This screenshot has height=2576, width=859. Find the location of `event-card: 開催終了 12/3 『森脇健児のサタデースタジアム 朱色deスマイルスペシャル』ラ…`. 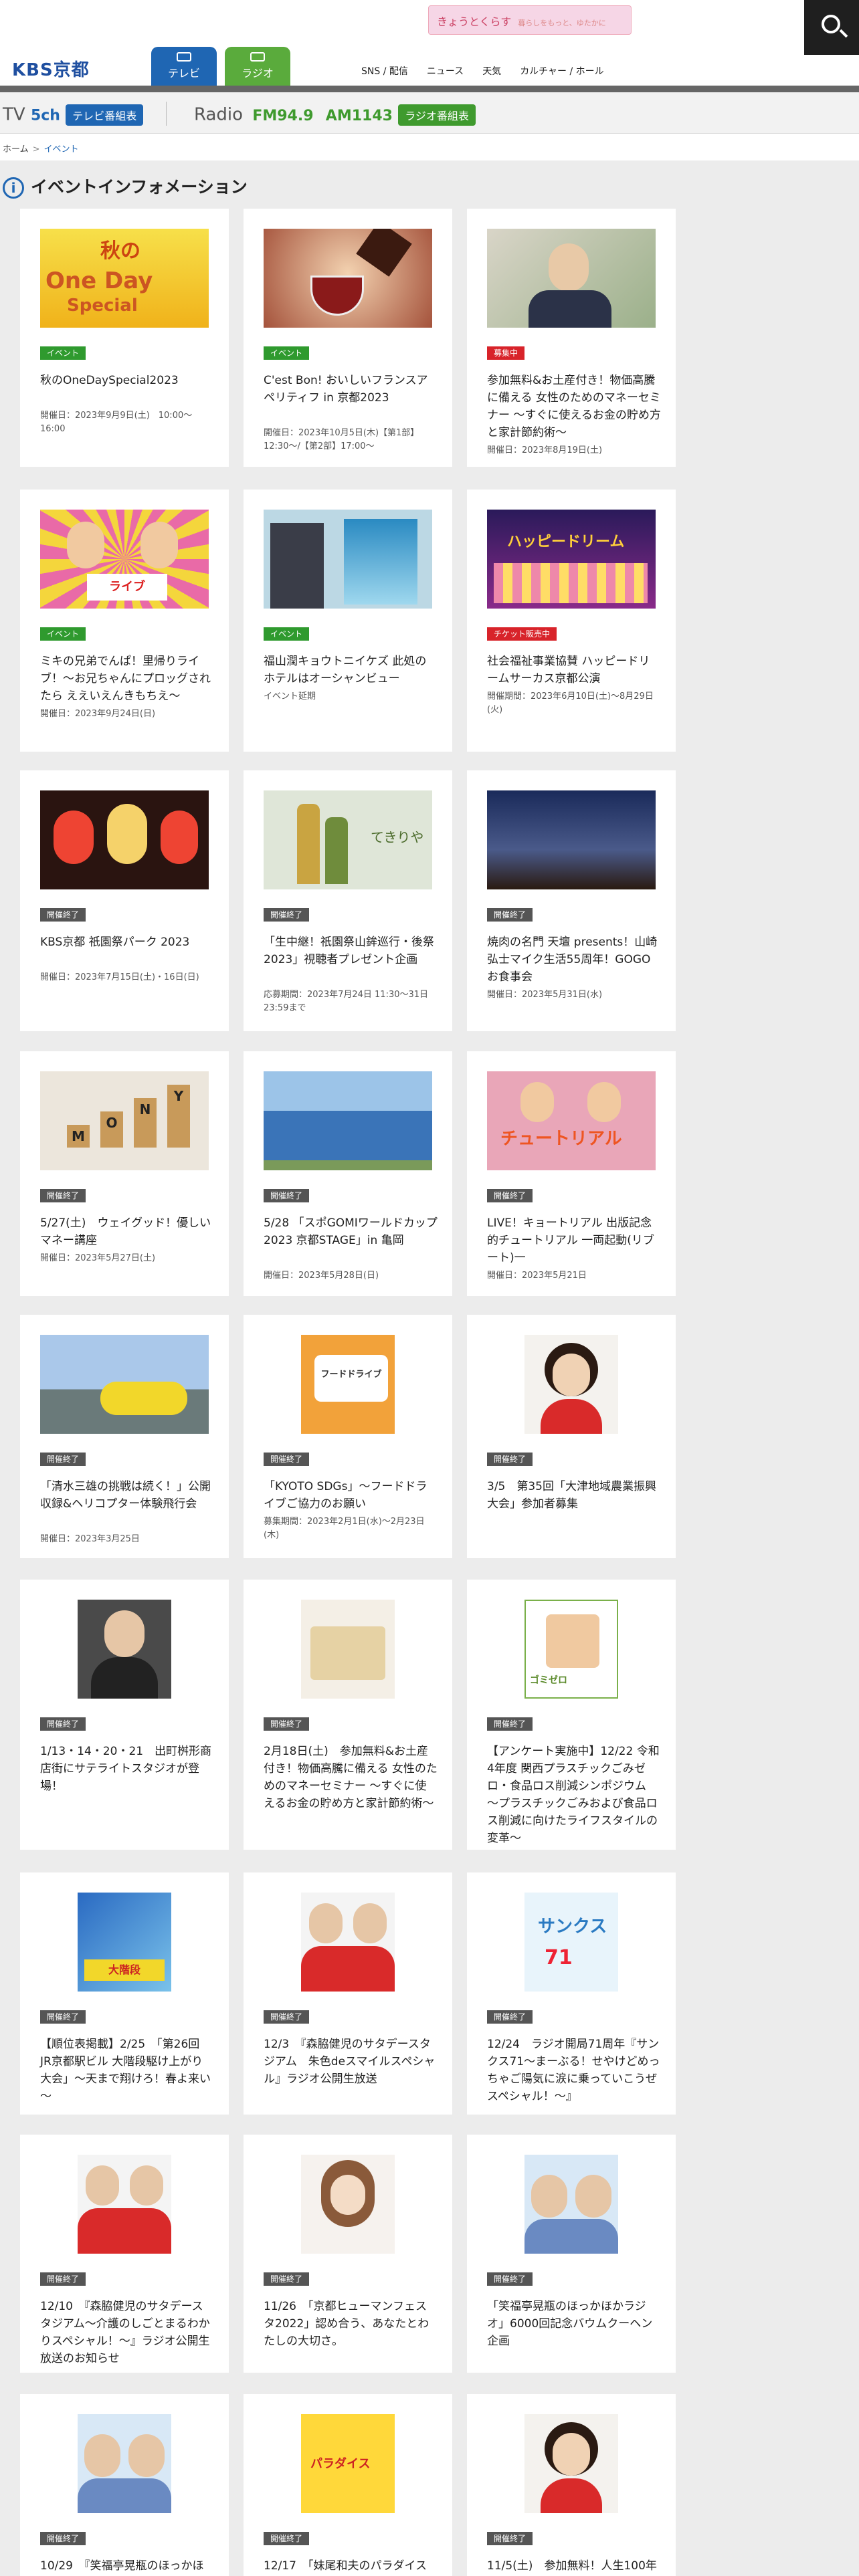

event-card: 開催終了 12/3 『森脇健児のサタデースタジアム 朱色deスマイルスペシャル』ラ… is located at coordinates (348, 1993).